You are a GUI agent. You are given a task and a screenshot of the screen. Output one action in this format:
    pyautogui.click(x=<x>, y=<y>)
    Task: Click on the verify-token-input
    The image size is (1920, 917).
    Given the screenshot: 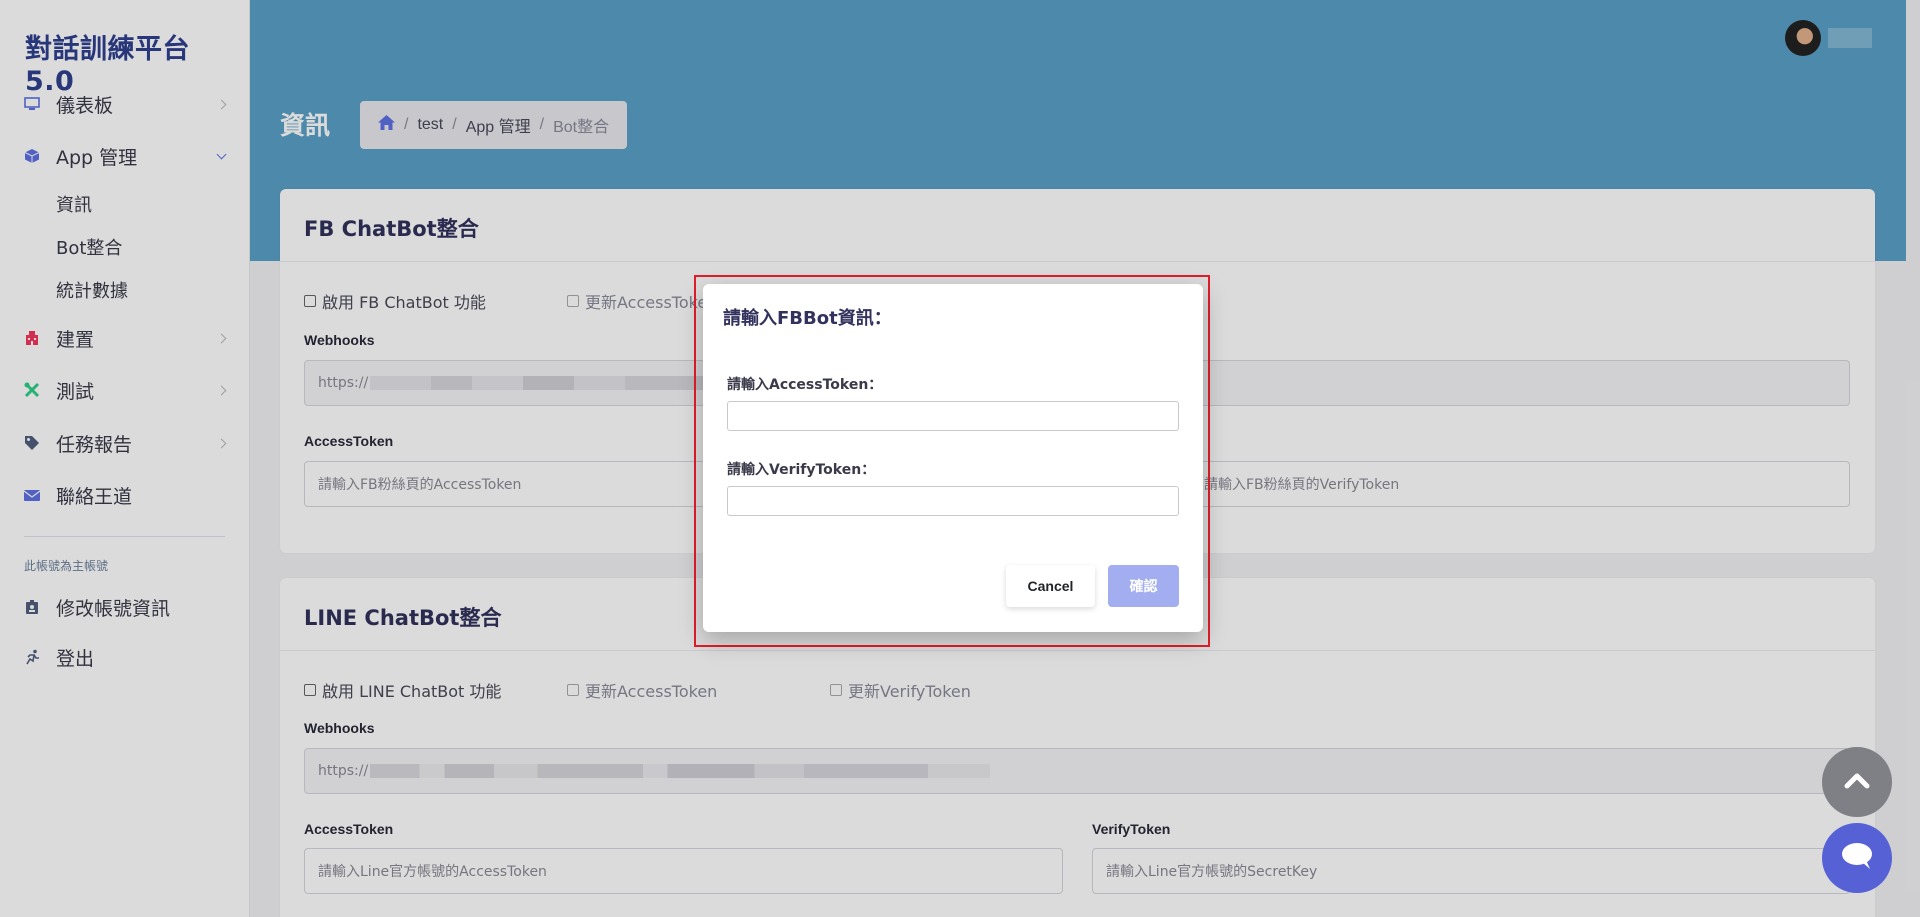 What is the action you would take?
    pyautogui.click(x=953, y=501)
    